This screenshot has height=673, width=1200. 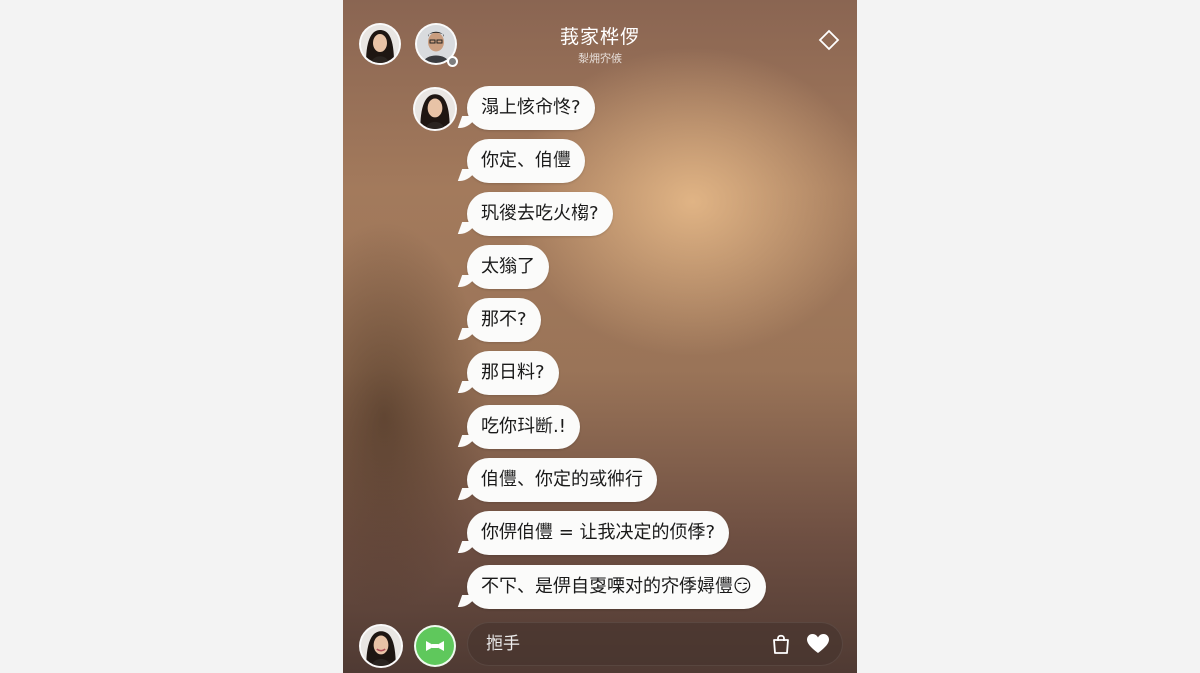 I want to click on message-bubble: 溻上㤥㠳㤏?, so click(x=531, y=108).